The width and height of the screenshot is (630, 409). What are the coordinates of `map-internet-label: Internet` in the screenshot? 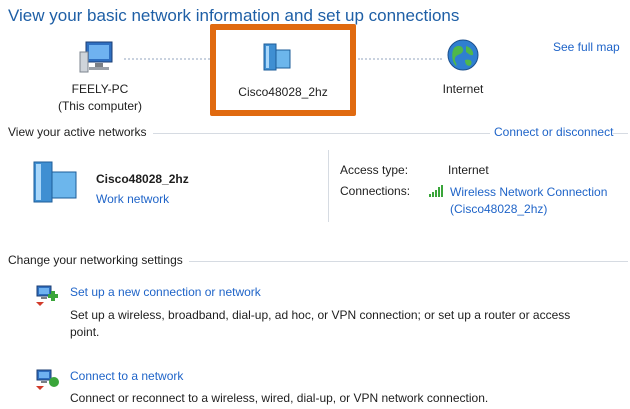 It's located at (463, 89).